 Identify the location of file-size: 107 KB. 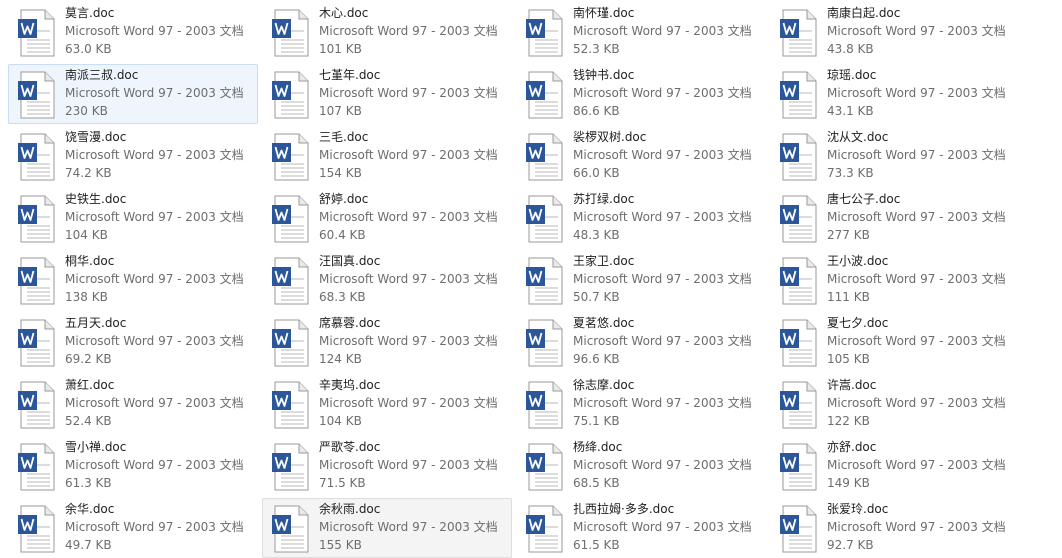
(340, 111).